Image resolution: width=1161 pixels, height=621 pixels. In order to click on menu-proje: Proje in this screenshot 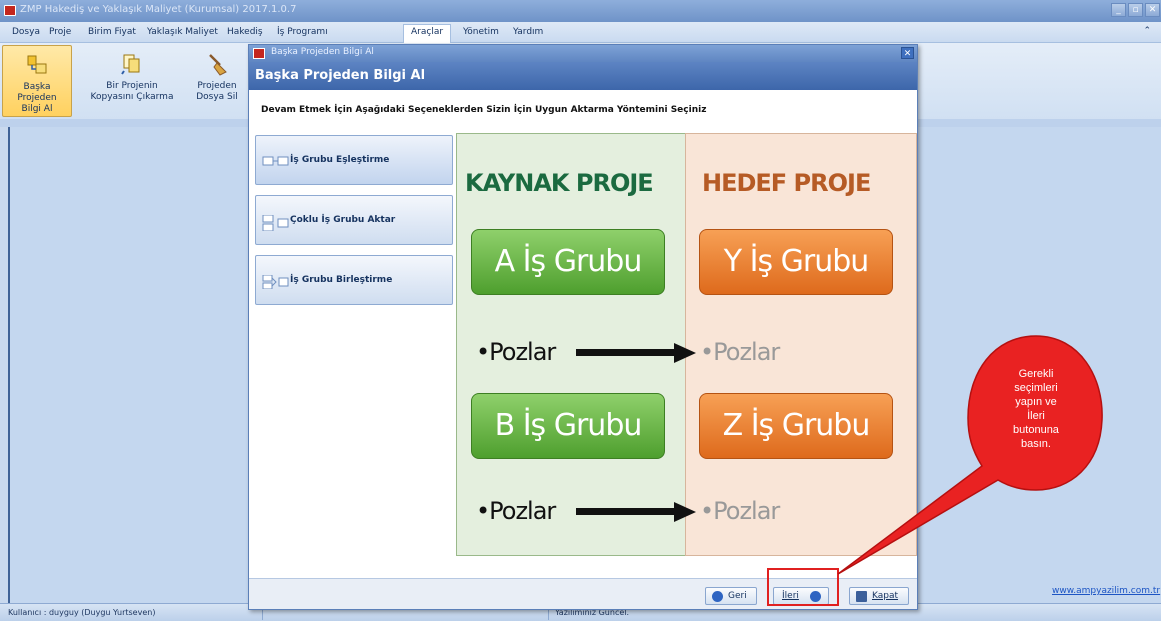, I will do `click(60, 32)`.